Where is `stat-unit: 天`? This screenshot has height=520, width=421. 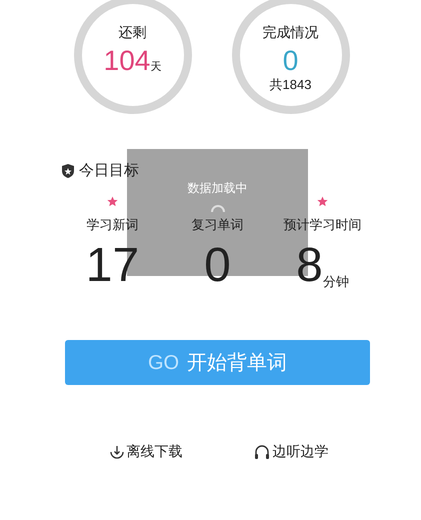
stat-unit: 天 is located at coordinates (156, 67).